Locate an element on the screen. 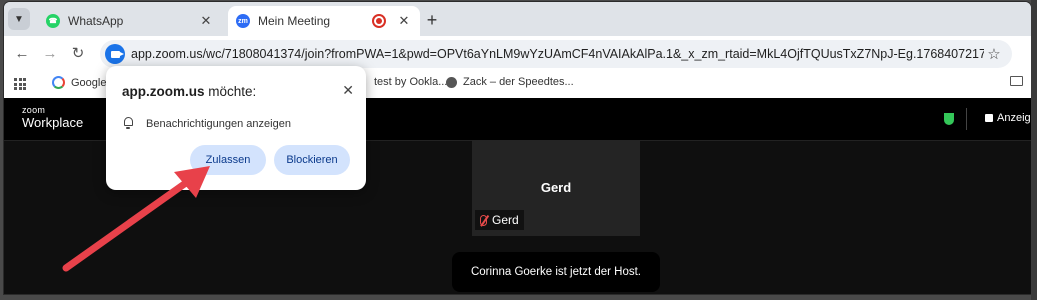 Image resolution: width=1037 pixels, height=300 pixels. participant-label-text: Gerd is located at coordinates (505, 220).